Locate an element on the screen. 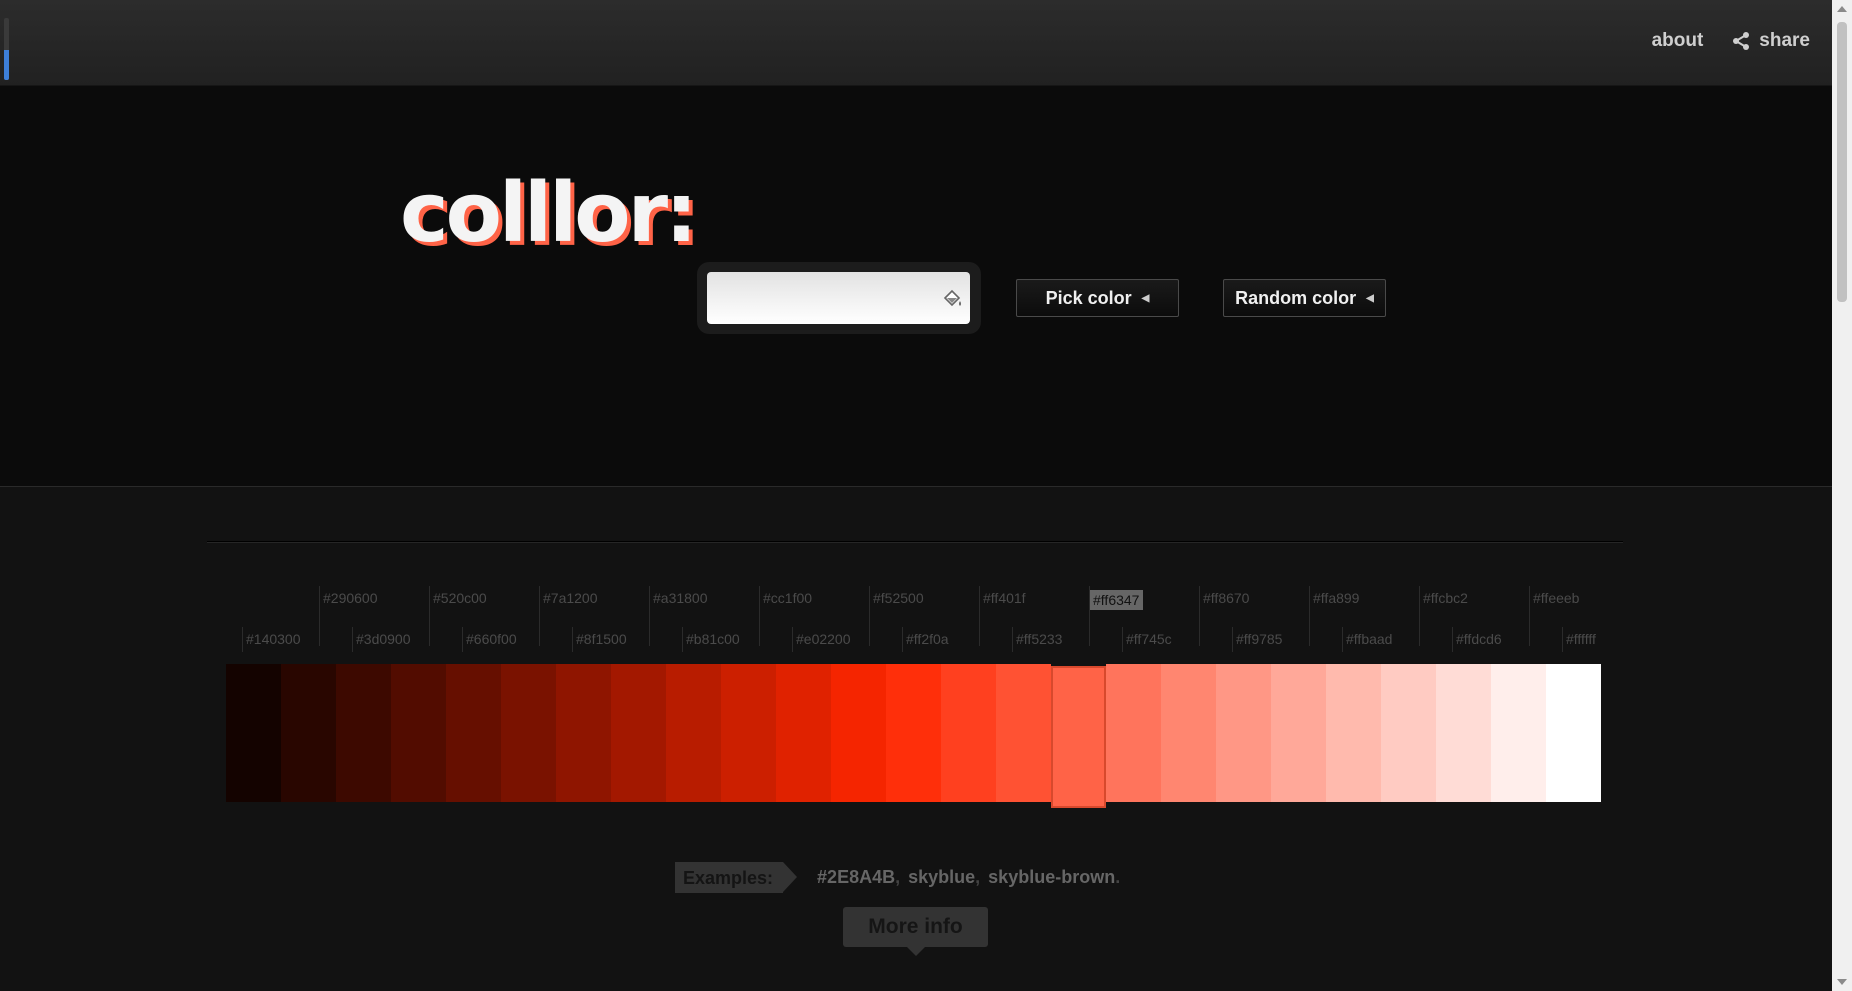  random-color-button: Random color ◀ is located at coordinates (1304, 298).